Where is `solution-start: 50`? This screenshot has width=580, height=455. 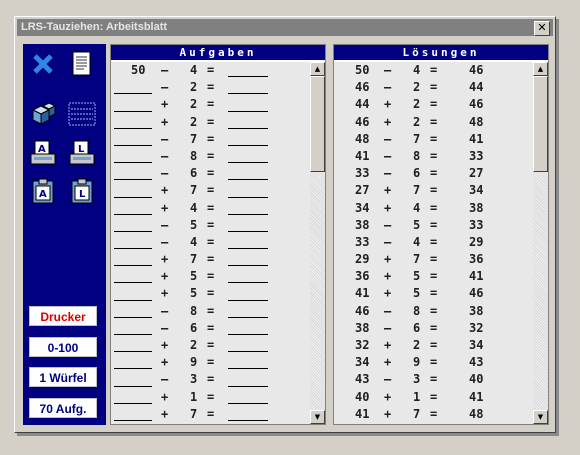 solution-start: 50 is located at coordinates (362, 70).